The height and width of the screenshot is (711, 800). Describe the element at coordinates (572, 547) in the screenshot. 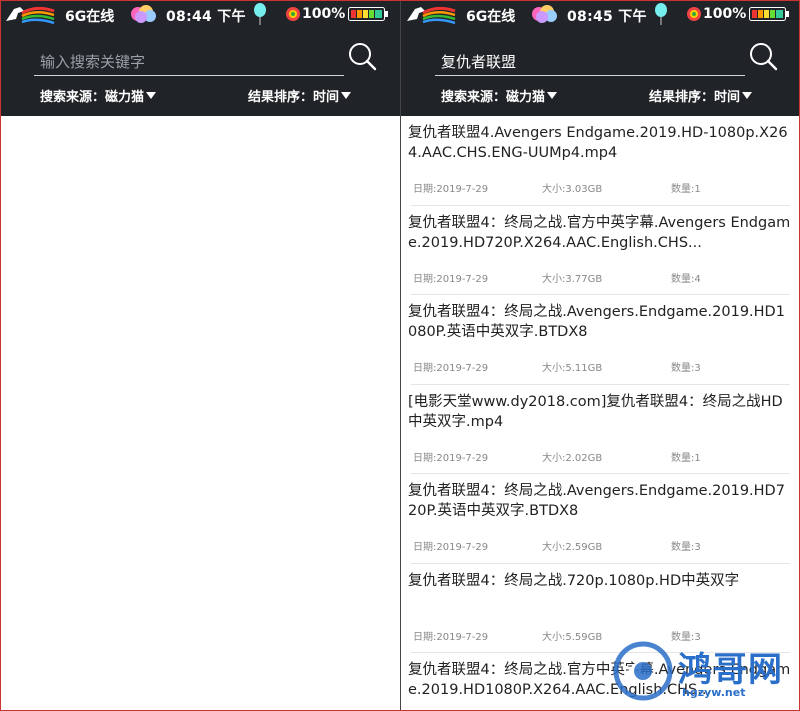

I see `result-size: 大小:2.59GB` at that location.